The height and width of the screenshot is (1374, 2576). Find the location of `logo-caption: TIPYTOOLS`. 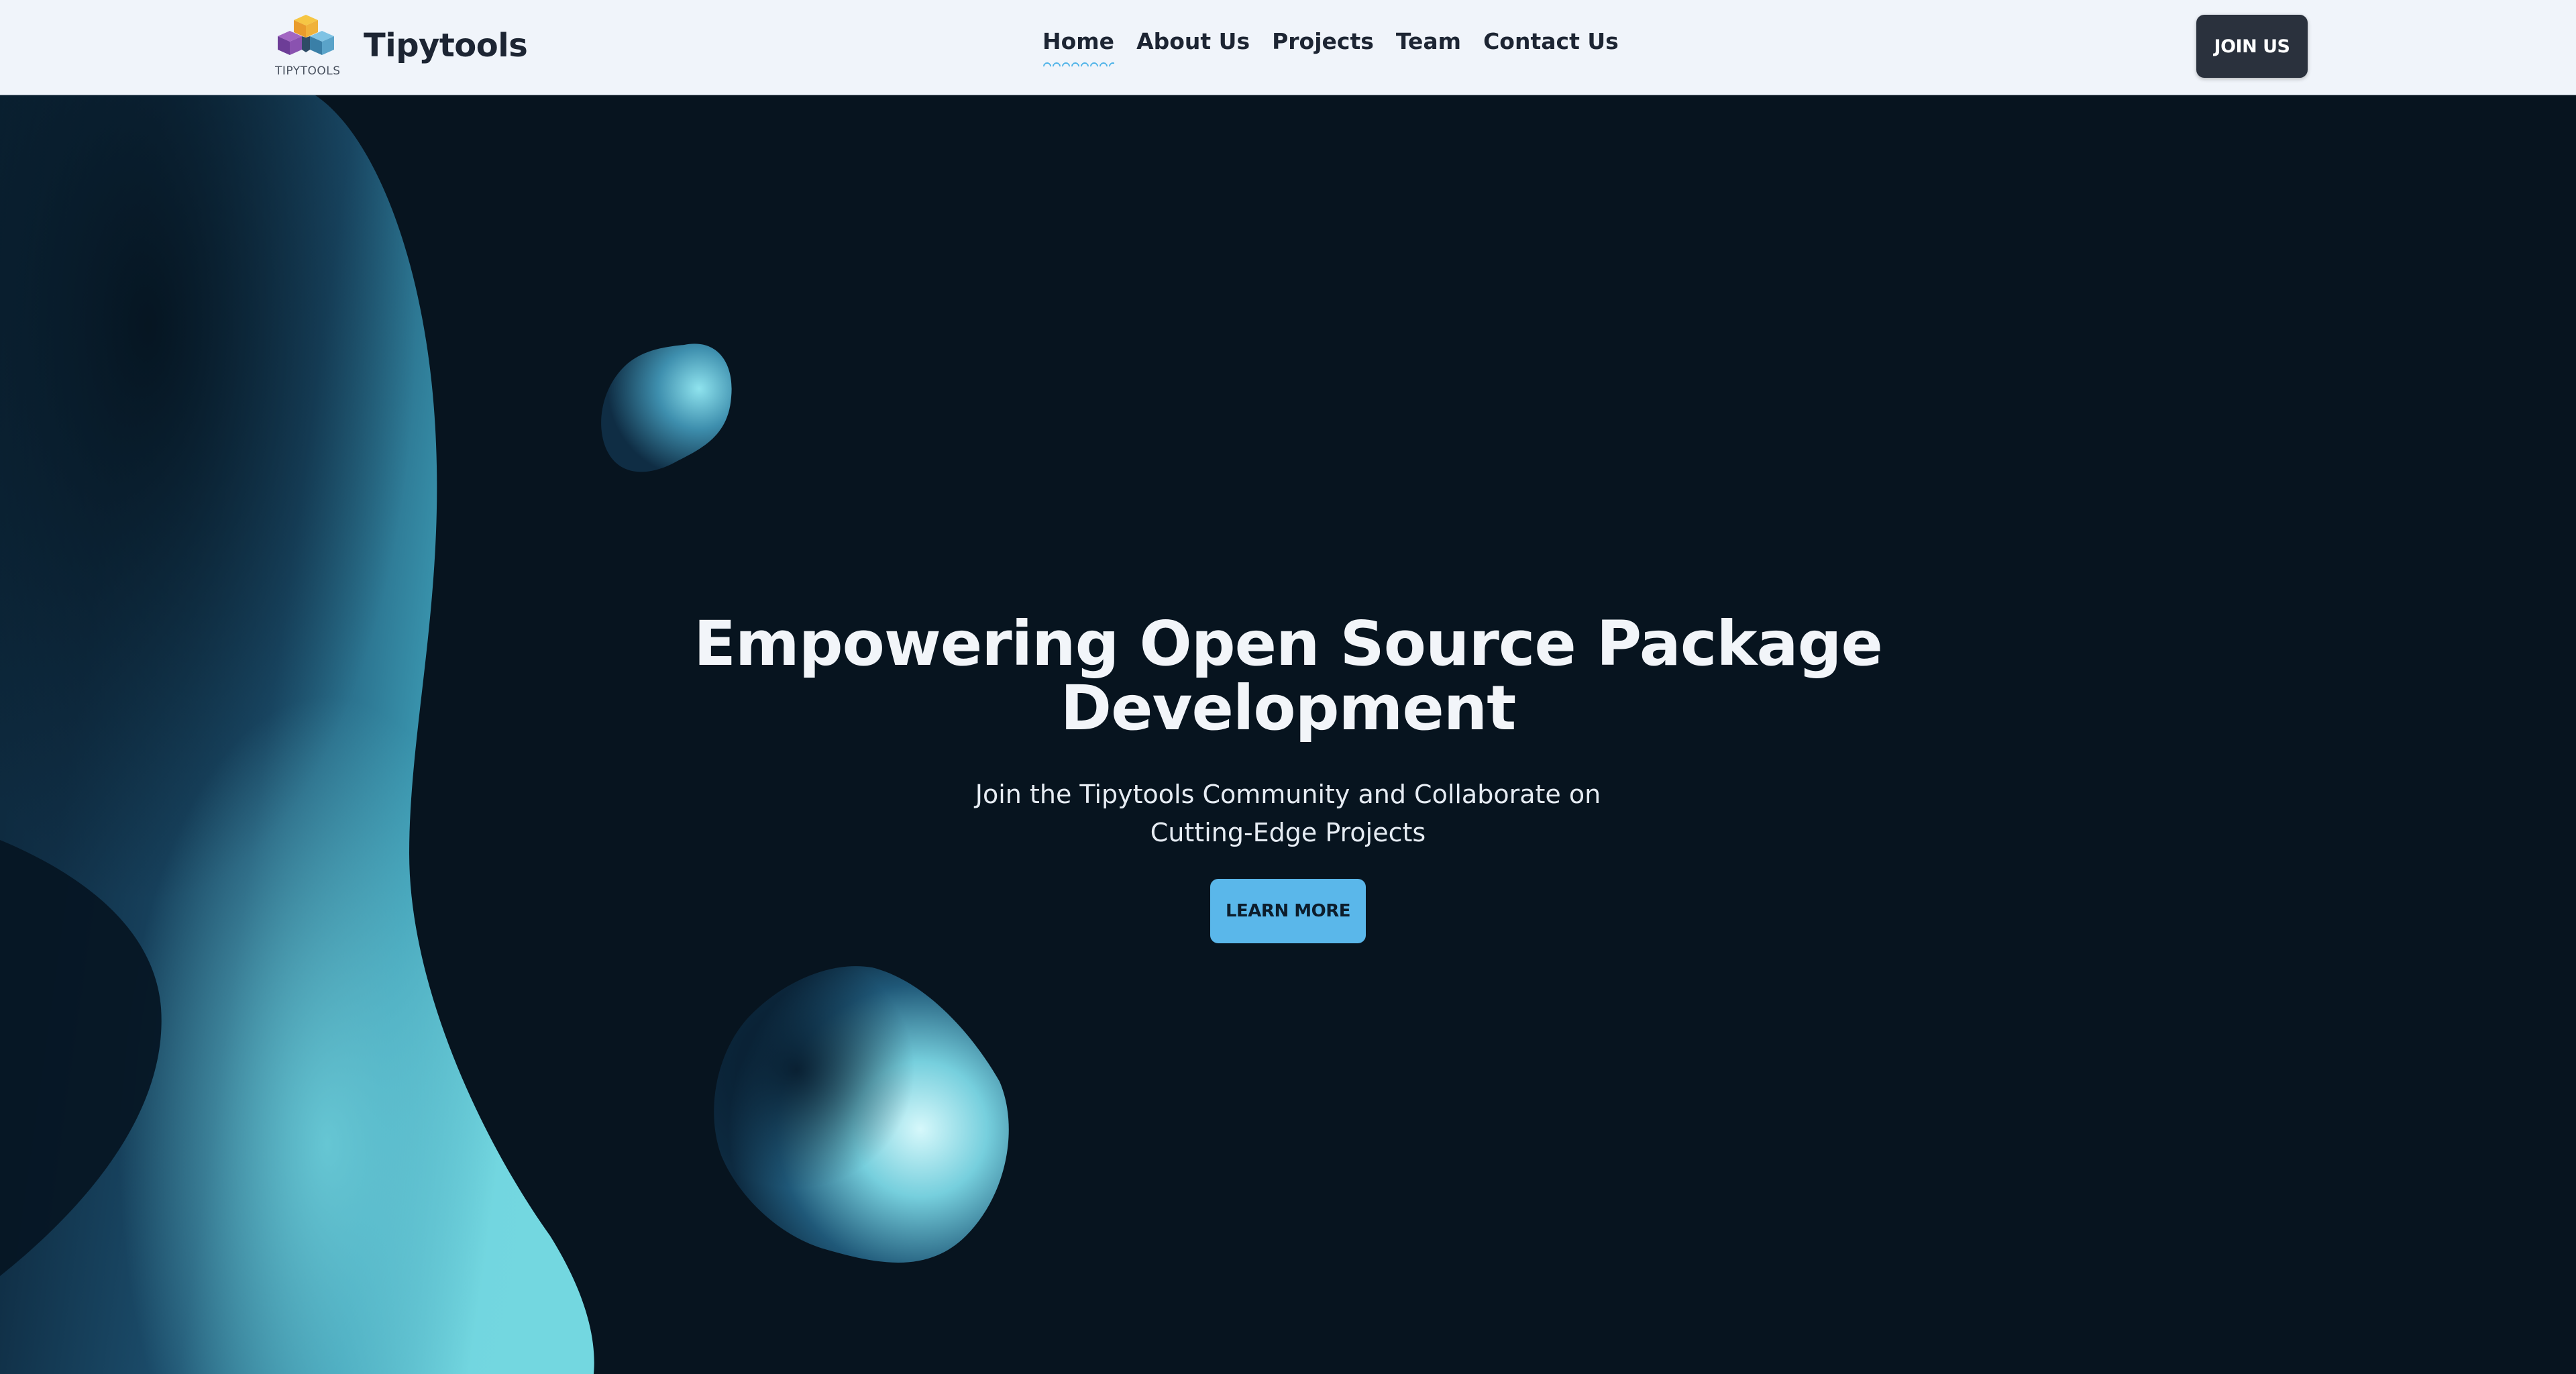

logo-caption: TIPYTOOLS is located at coordinates (308, 71).